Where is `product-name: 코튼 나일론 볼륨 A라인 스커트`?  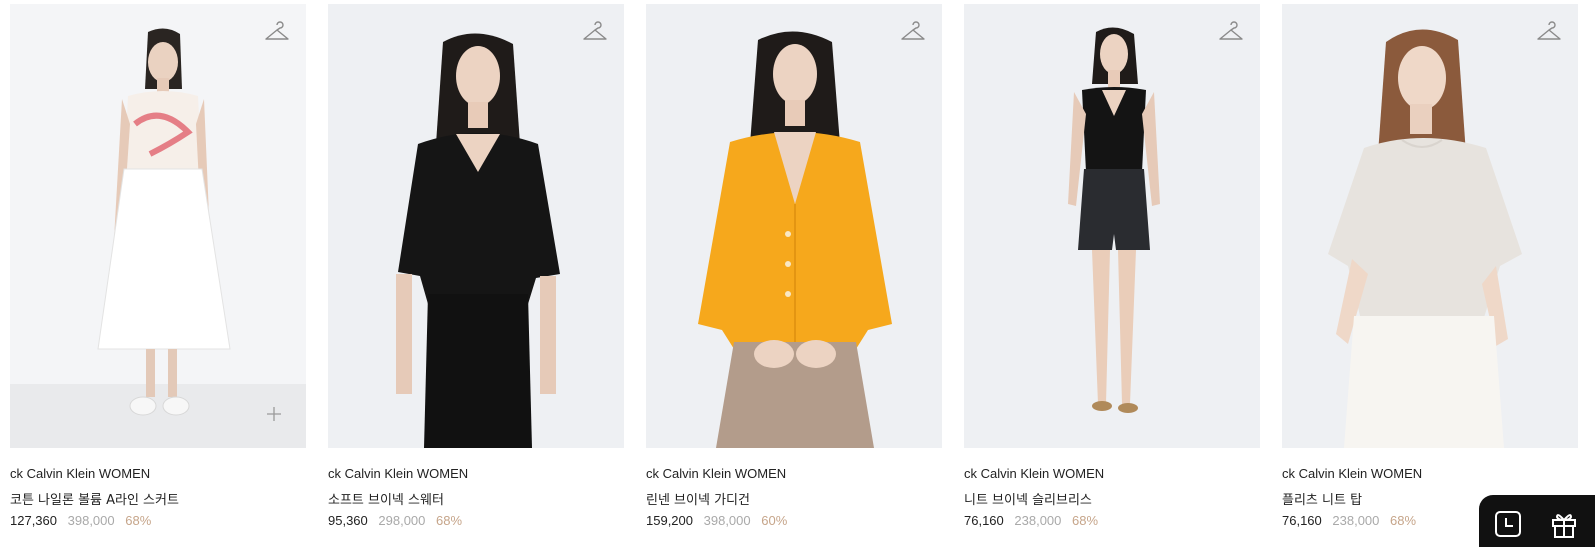
product-name: 코튼 나일론 볼륨 A라인 스커트 is located at coordinates (94, 498).